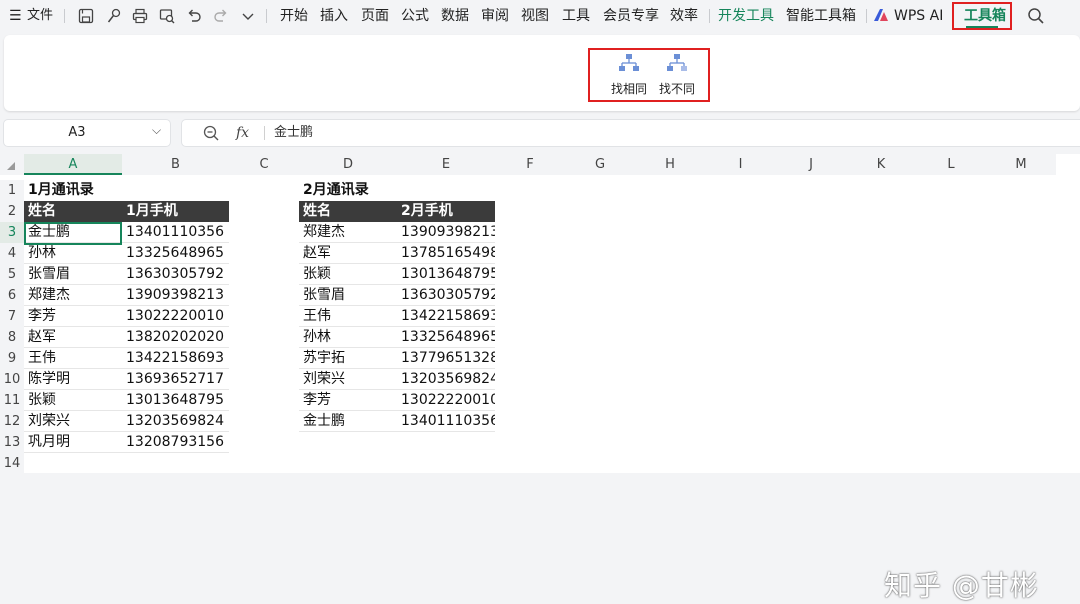 The width and height of the screenshot is (1080, 604). I want to click on tab-member: 会员专享, so click(631, 16).